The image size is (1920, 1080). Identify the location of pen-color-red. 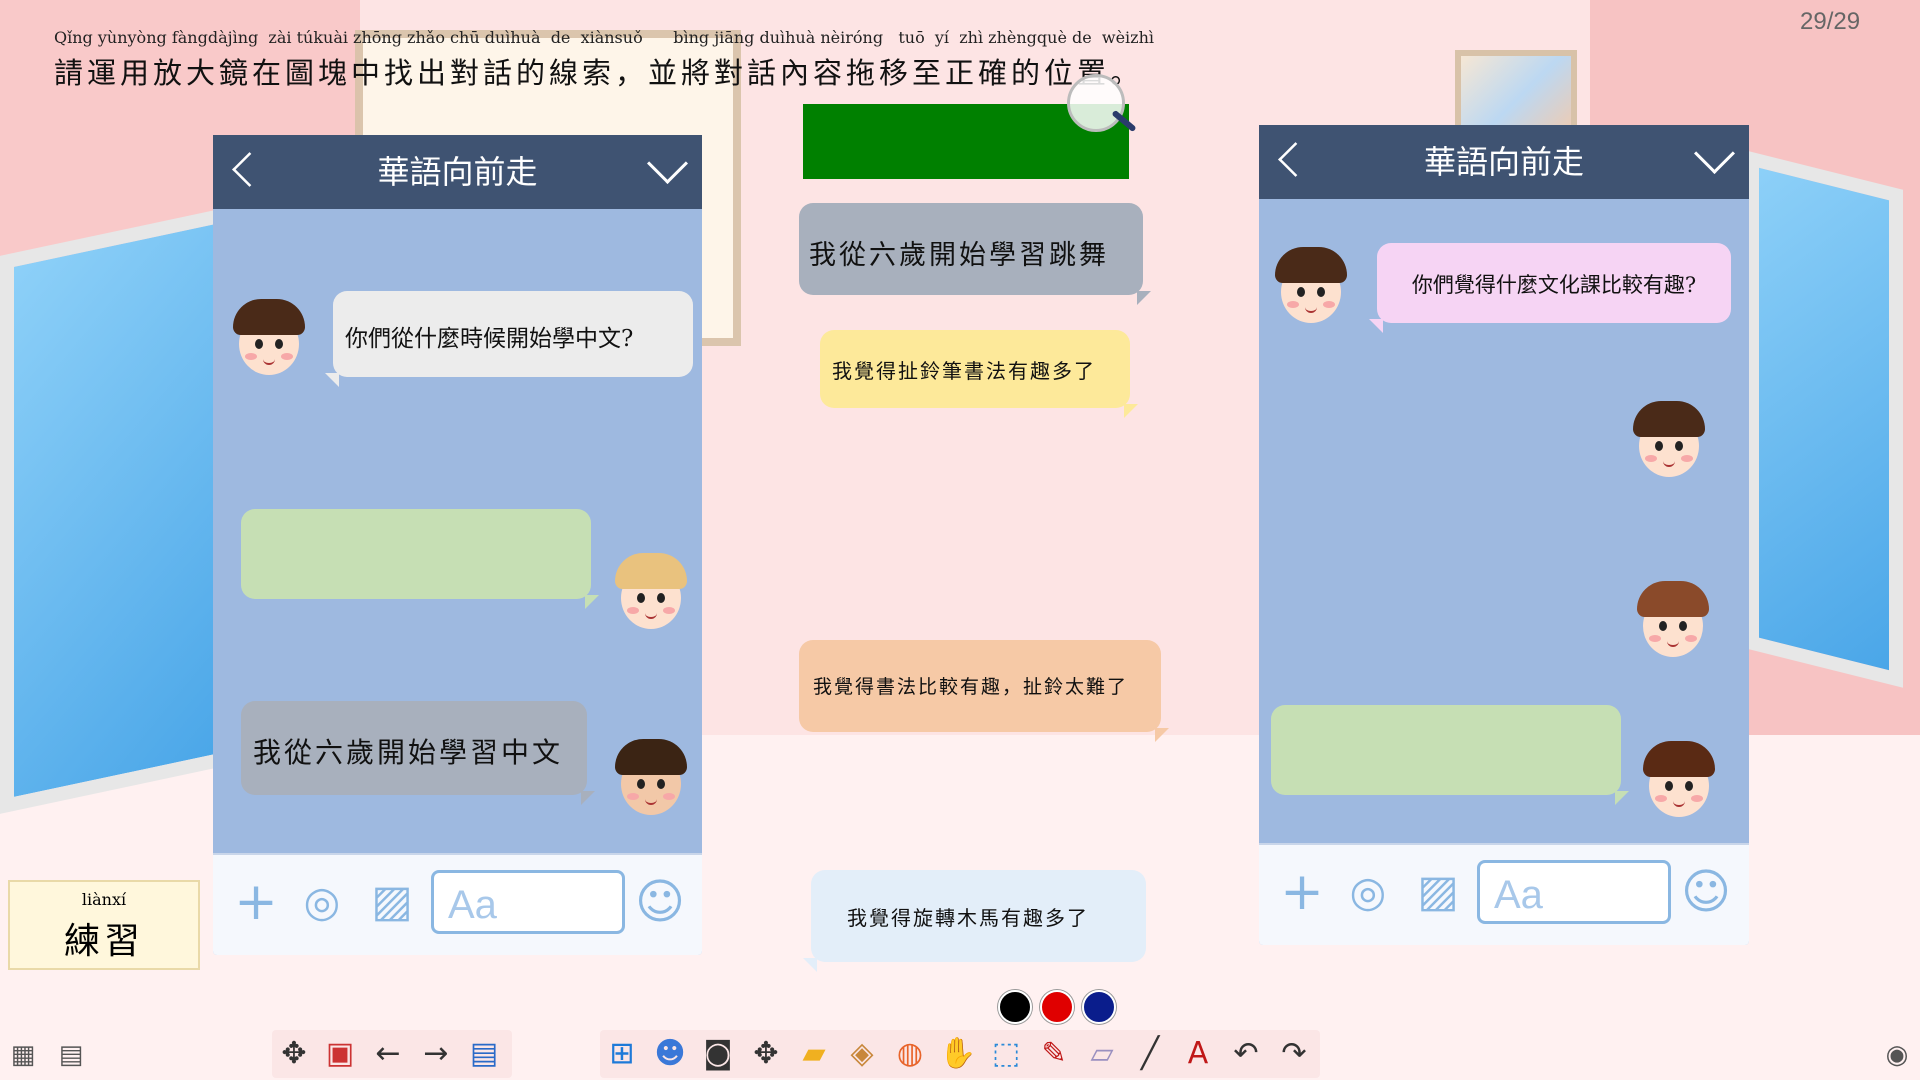
(1057, 1007).